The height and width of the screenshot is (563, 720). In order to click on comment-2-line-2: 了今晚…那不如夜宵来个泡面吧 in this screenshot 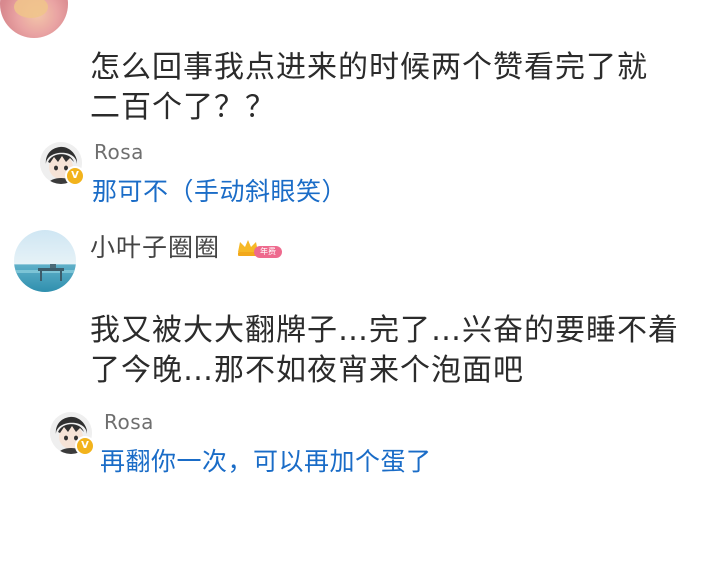, I will do `click(307, 370)`.